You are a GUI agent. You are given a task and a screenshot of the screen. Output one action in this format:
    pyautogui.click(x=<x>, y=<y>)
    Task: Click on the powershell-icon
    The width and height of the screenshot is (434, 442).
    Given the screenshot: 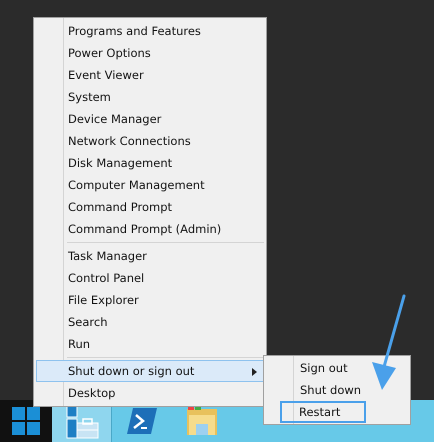 What is the action you would take?
    pyautogui.click(x=142, y=421)
    